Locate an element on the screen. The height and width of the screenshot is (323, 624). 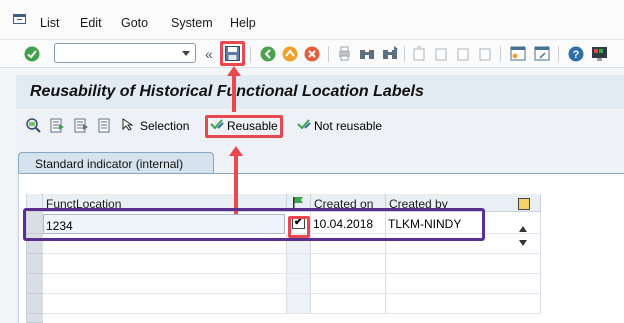
scroll-down-icon is located at coordinates (523, 243).